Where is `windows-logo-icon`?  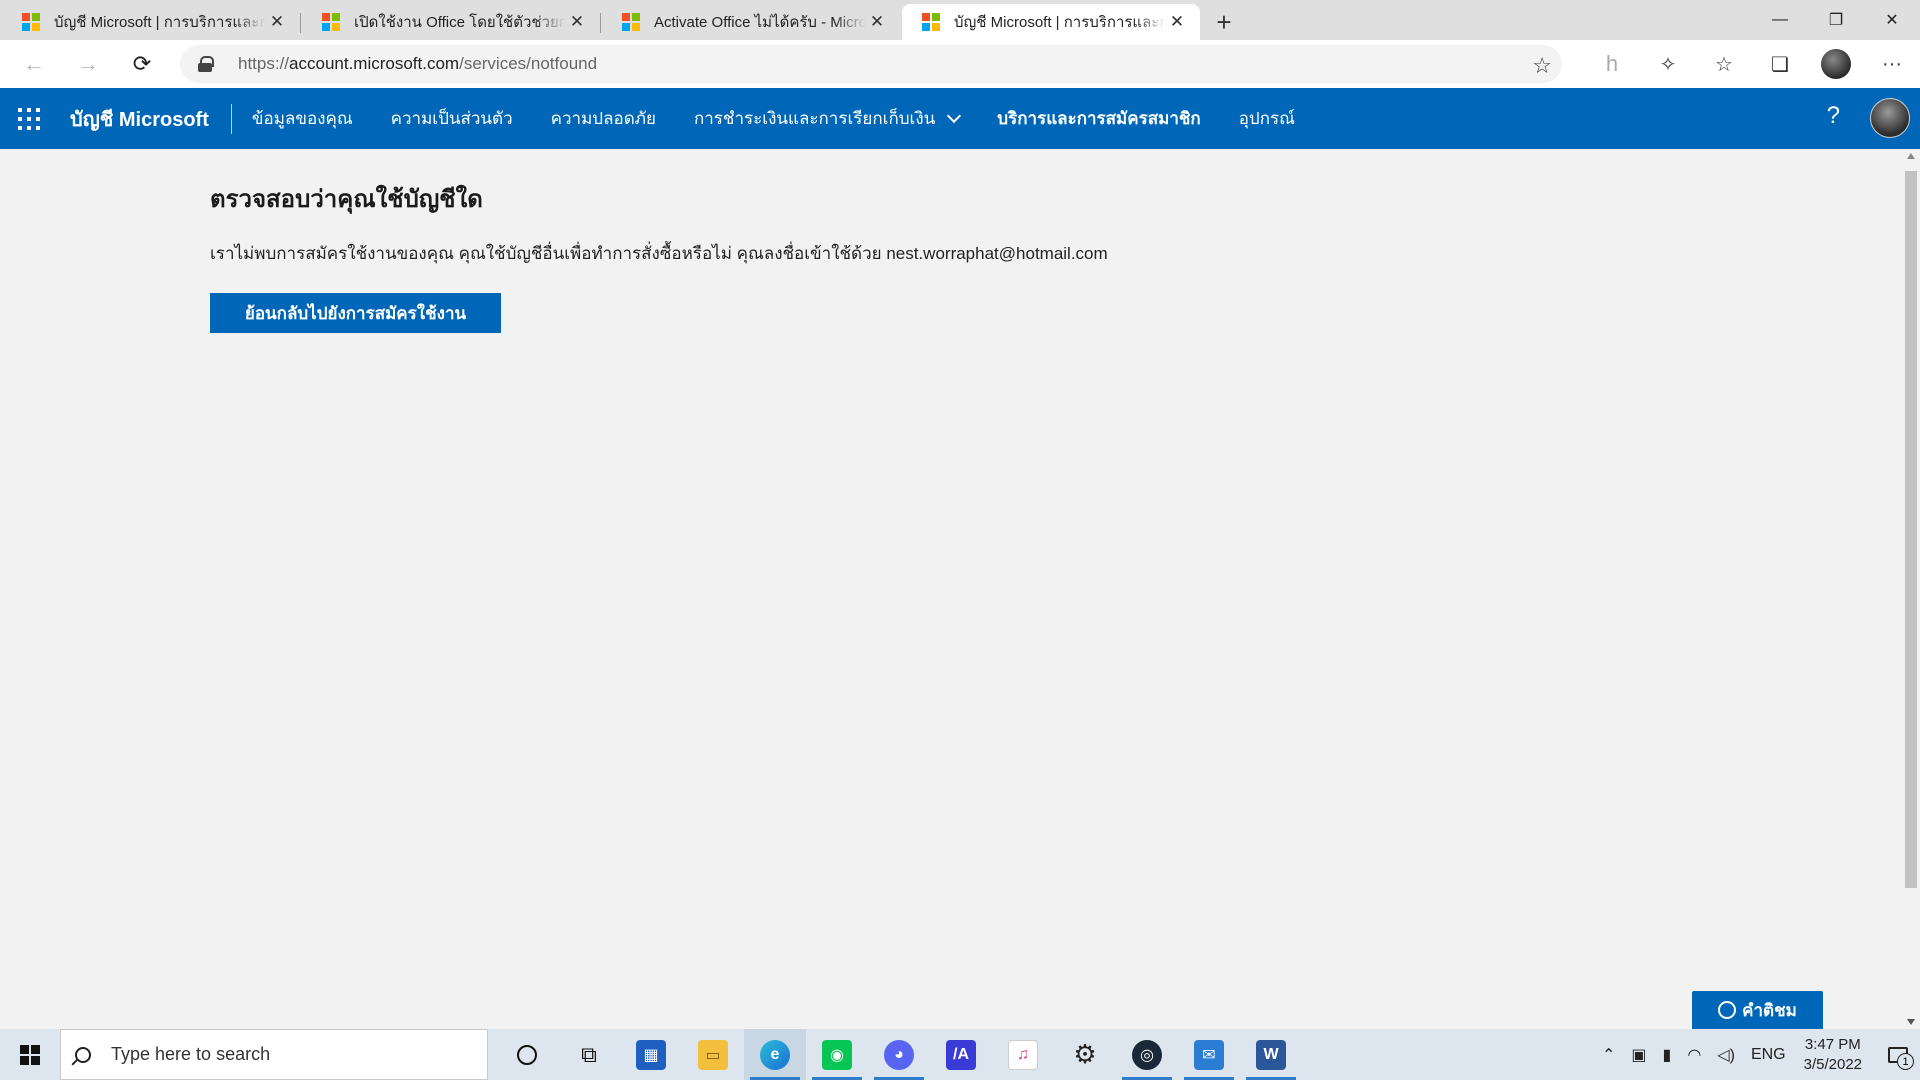
windows-logo-icon is located at coordinates (30, 1054).